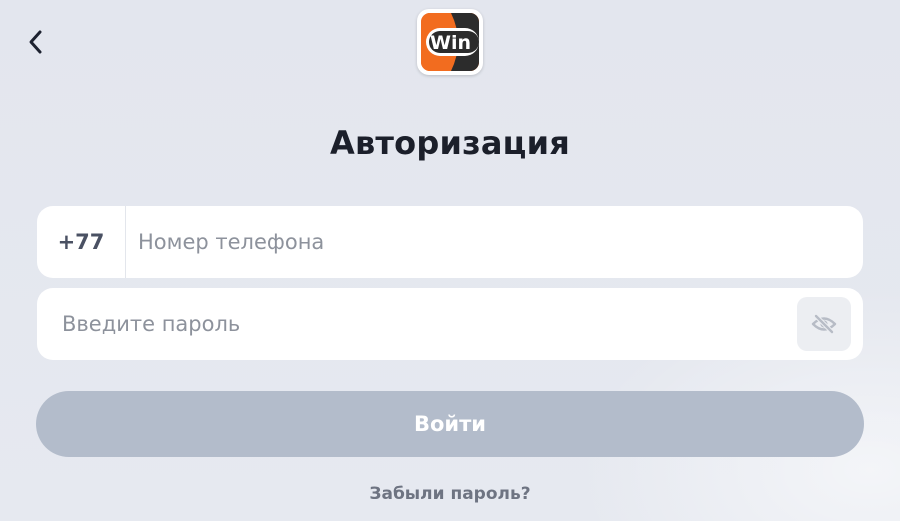 This screenshot has width=900, height=521. What do you see at coordinates (450, 143) in the screenshot?
I see `page-title: Авторизация` at bounding box center [450, 143].